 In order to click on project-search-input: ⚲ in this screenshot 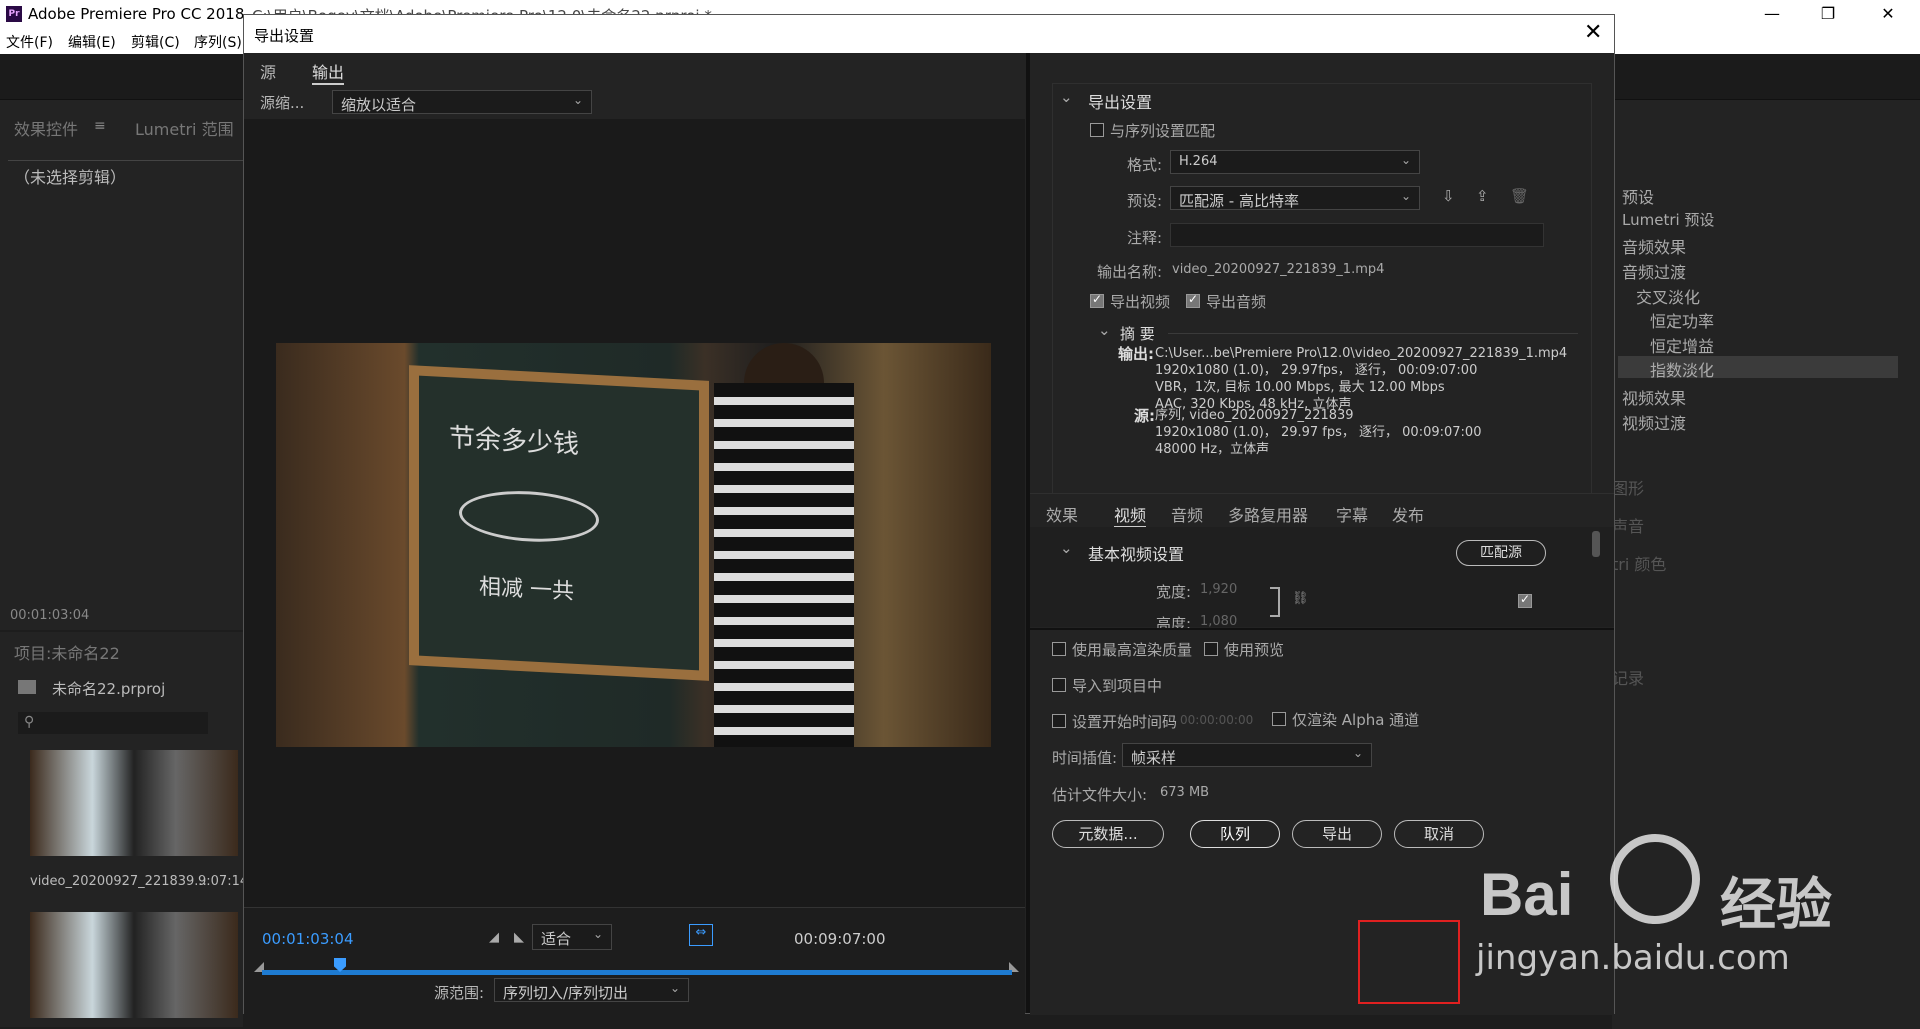, I will do `click(113, 723)`.